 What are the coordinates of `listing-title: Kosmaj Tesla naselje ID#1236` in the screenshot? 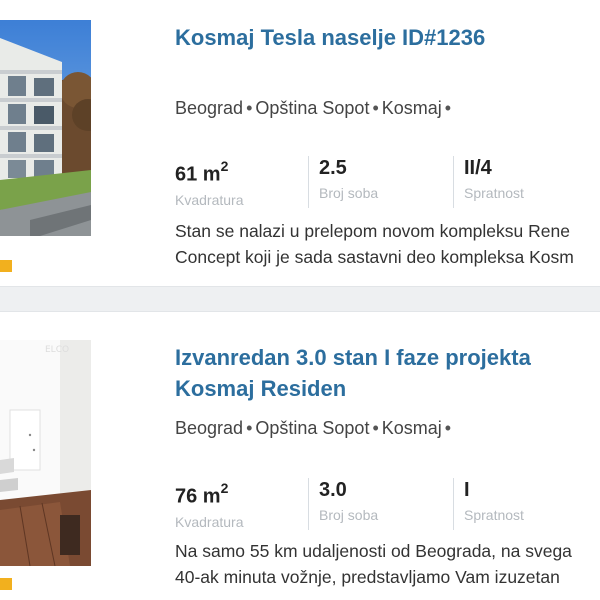 It's located at (385, 37).